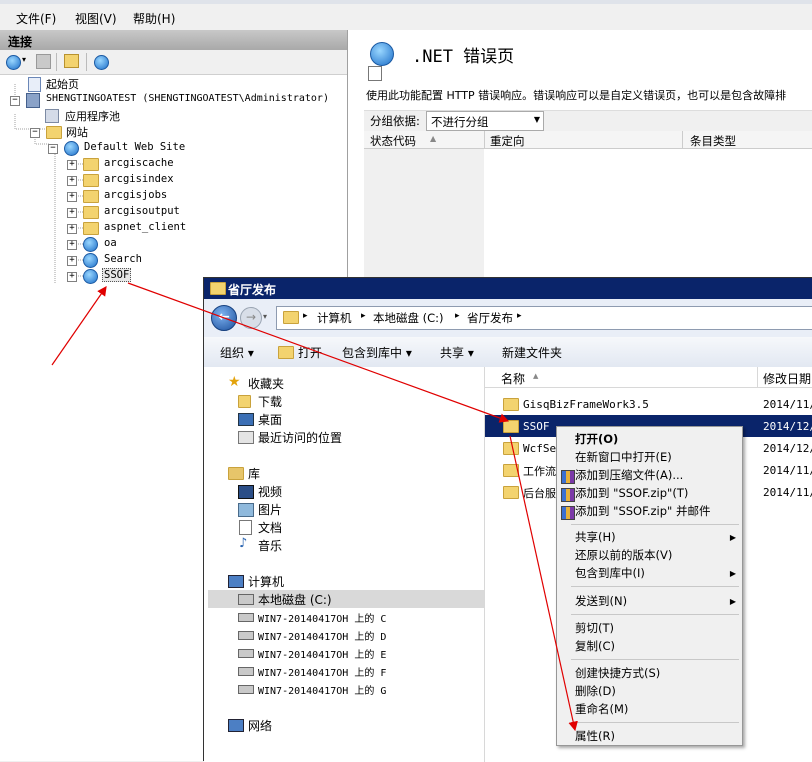 This screenshot has width=812, height=762. I want to click on file-date: 2014/11/1, so click(787, 404).